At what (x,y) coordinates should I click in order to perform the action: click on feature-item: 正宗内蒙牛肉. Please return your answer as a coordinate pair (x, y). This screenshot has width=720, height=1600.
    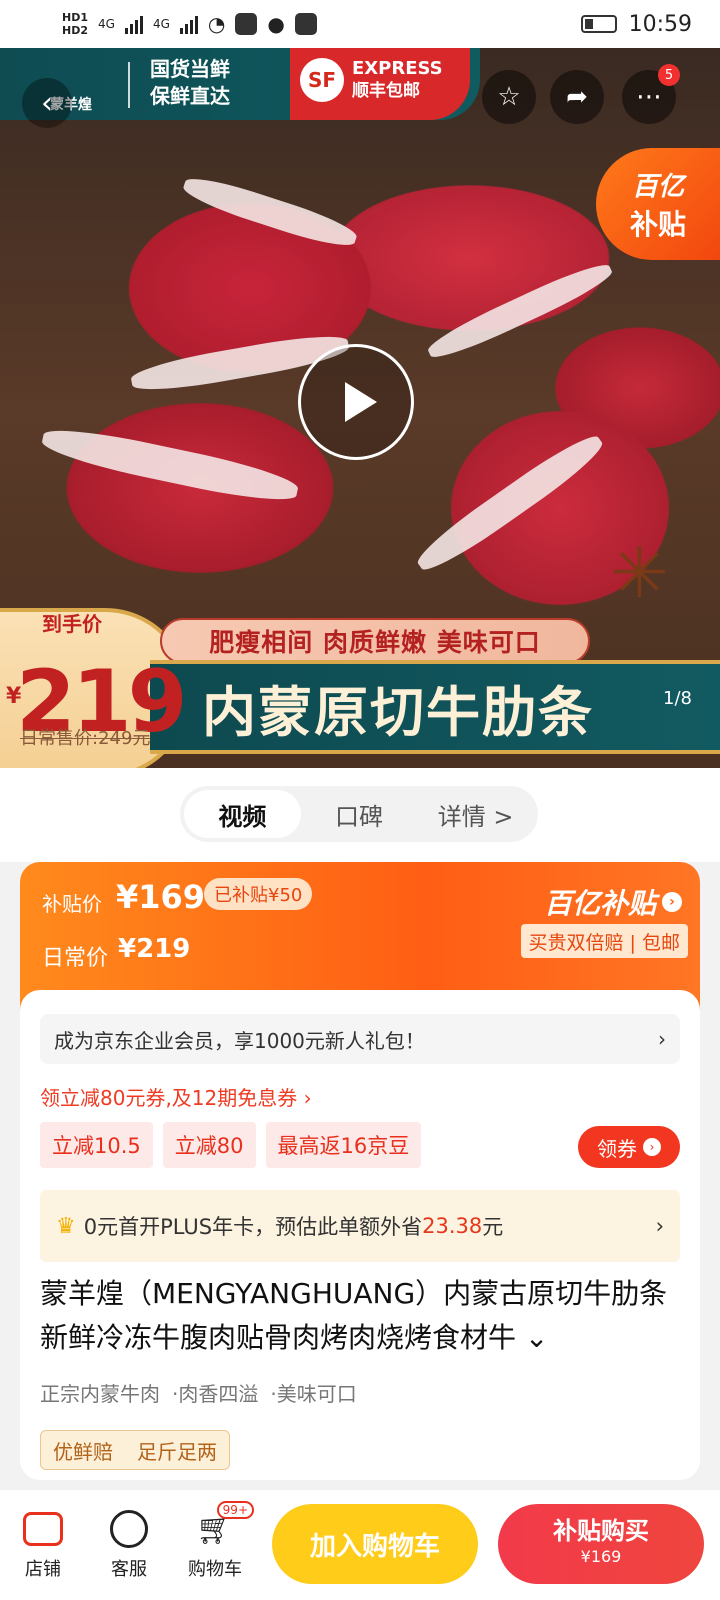
    Looking at the image, I should click on (100, 1394).